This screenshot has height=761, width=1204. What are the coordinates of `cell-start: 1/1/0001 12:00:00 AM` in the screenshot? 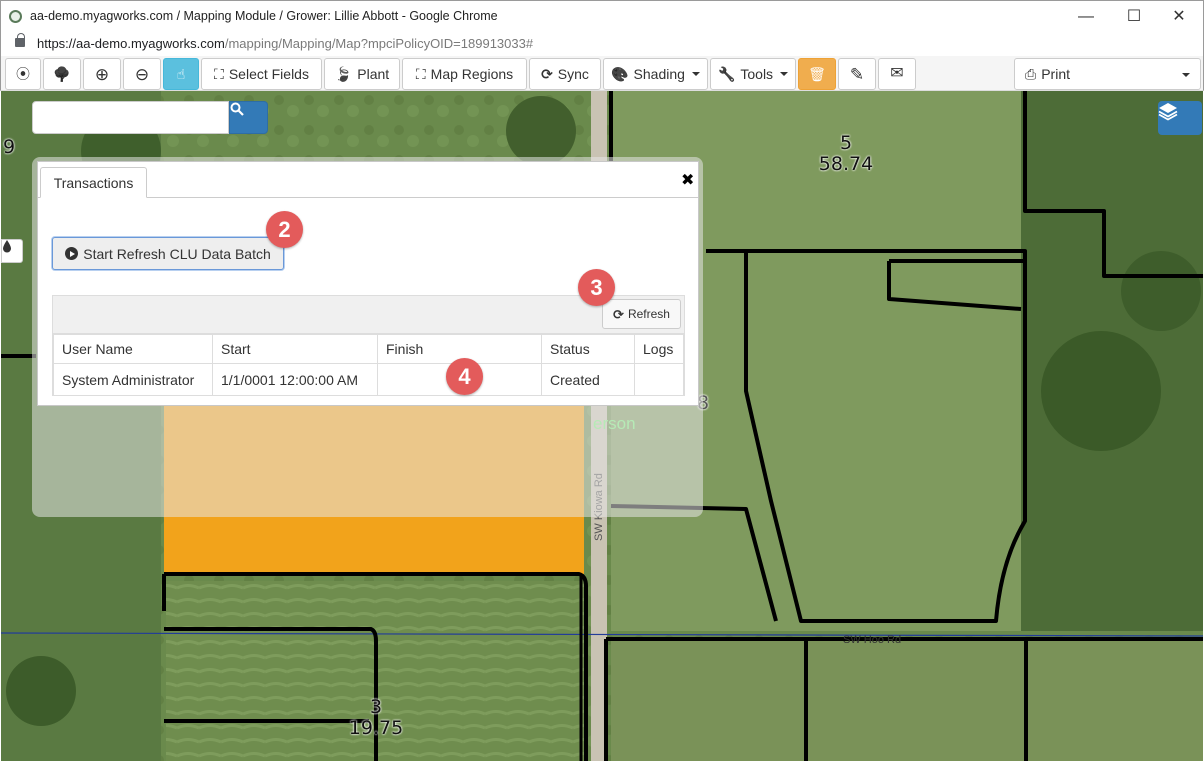 It's located at (295, 379).